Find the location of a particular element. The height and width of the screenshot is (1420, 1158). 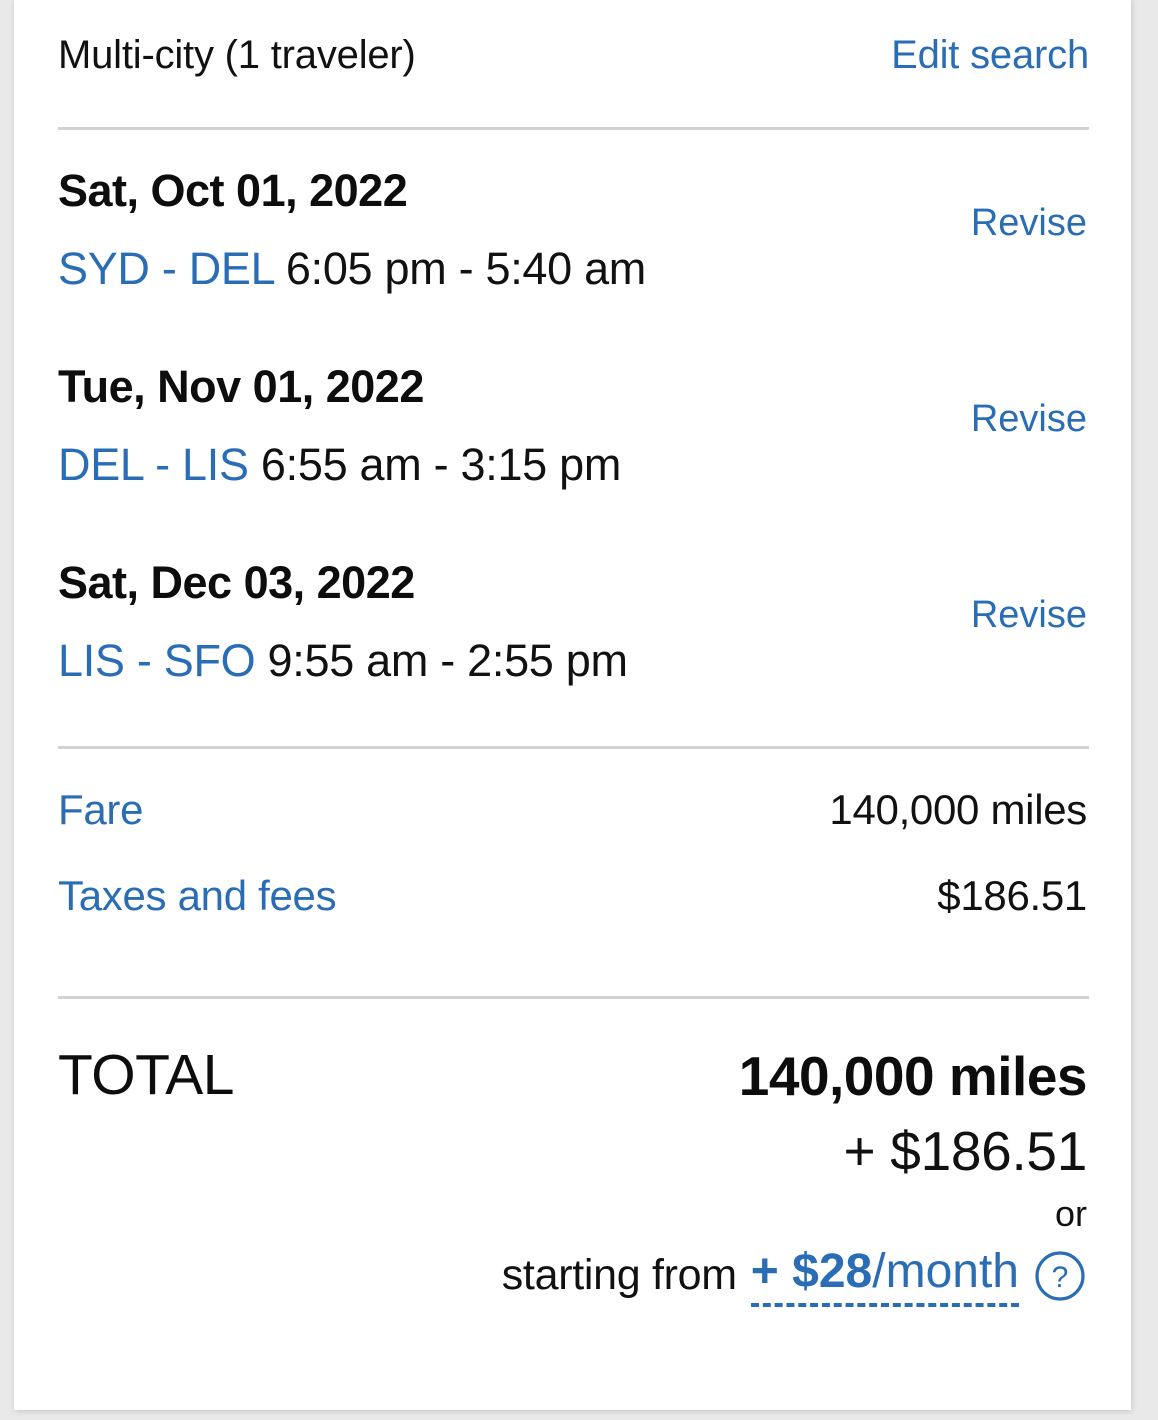

monthly-amount: + $28 is located at coordinates (811, 1271).